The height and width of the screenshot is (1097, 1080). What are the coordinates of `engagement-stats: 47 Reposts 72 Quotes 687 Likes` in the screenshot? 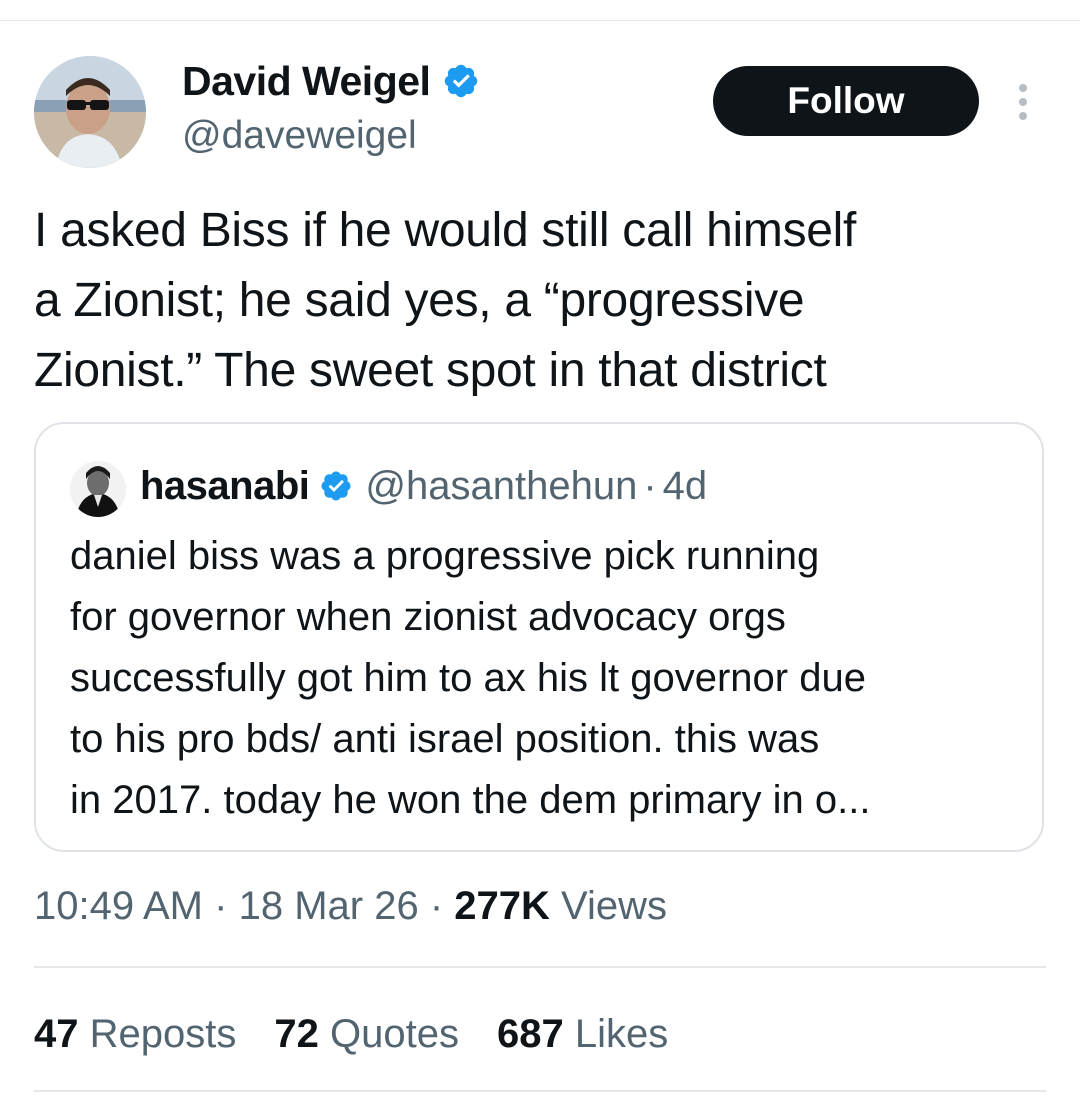 It's located at (351, 1034).